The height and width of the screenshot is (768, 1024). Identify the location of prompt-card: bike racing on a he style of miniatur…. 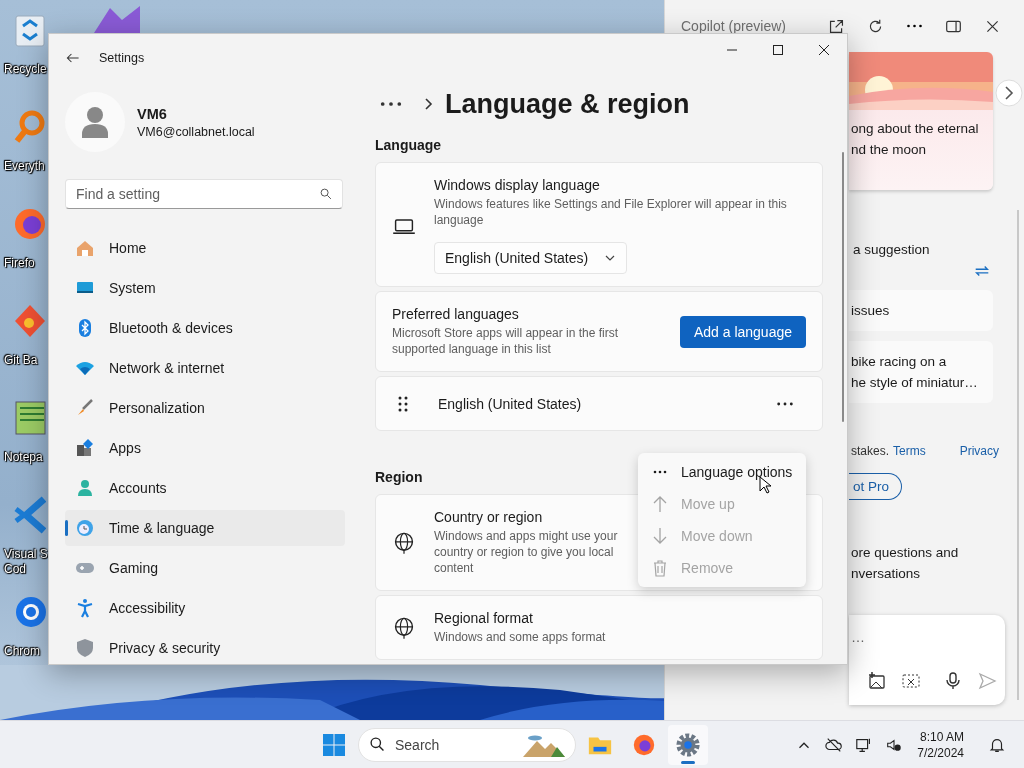
(921, 372).